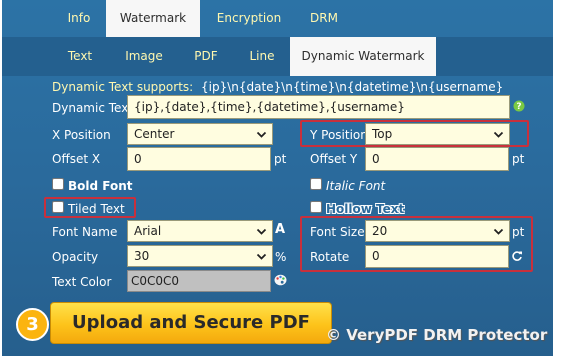 The height and width of the screenshot is (356, 564). What do you see at coordinates (330, 257) in the screenshot?
I see `rotate-label: Rotate` at bounding box center [330, 257].